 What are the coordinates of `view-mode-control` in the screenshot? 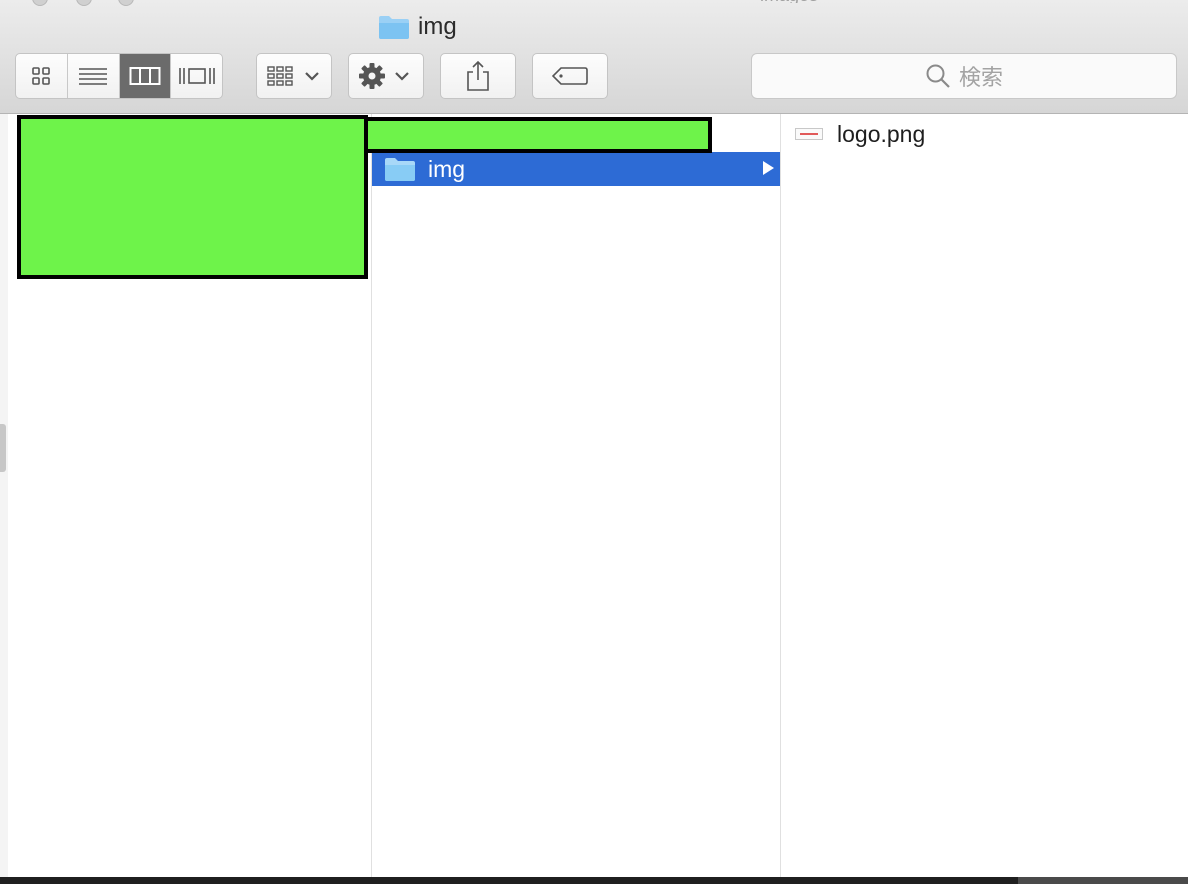 It's located at (119, 76).